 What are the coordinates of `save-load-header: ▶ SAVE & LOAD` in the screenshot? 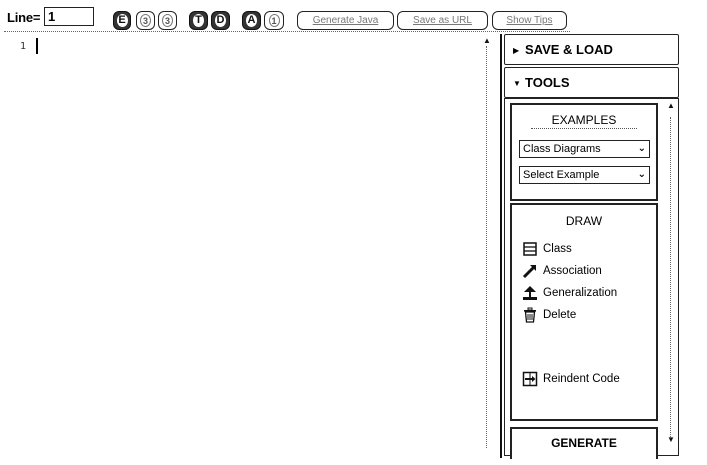 It's located at (591, 49).